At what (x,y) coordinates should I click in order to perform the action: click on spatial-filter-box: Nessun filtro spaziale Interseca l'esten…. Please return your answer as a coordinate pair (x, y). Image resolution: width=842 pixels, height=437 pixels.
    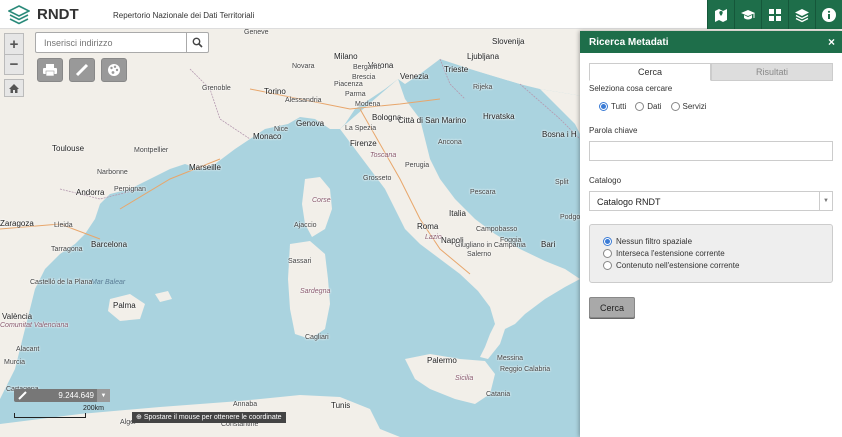
    Looking at the image, I should click on (711, 253).